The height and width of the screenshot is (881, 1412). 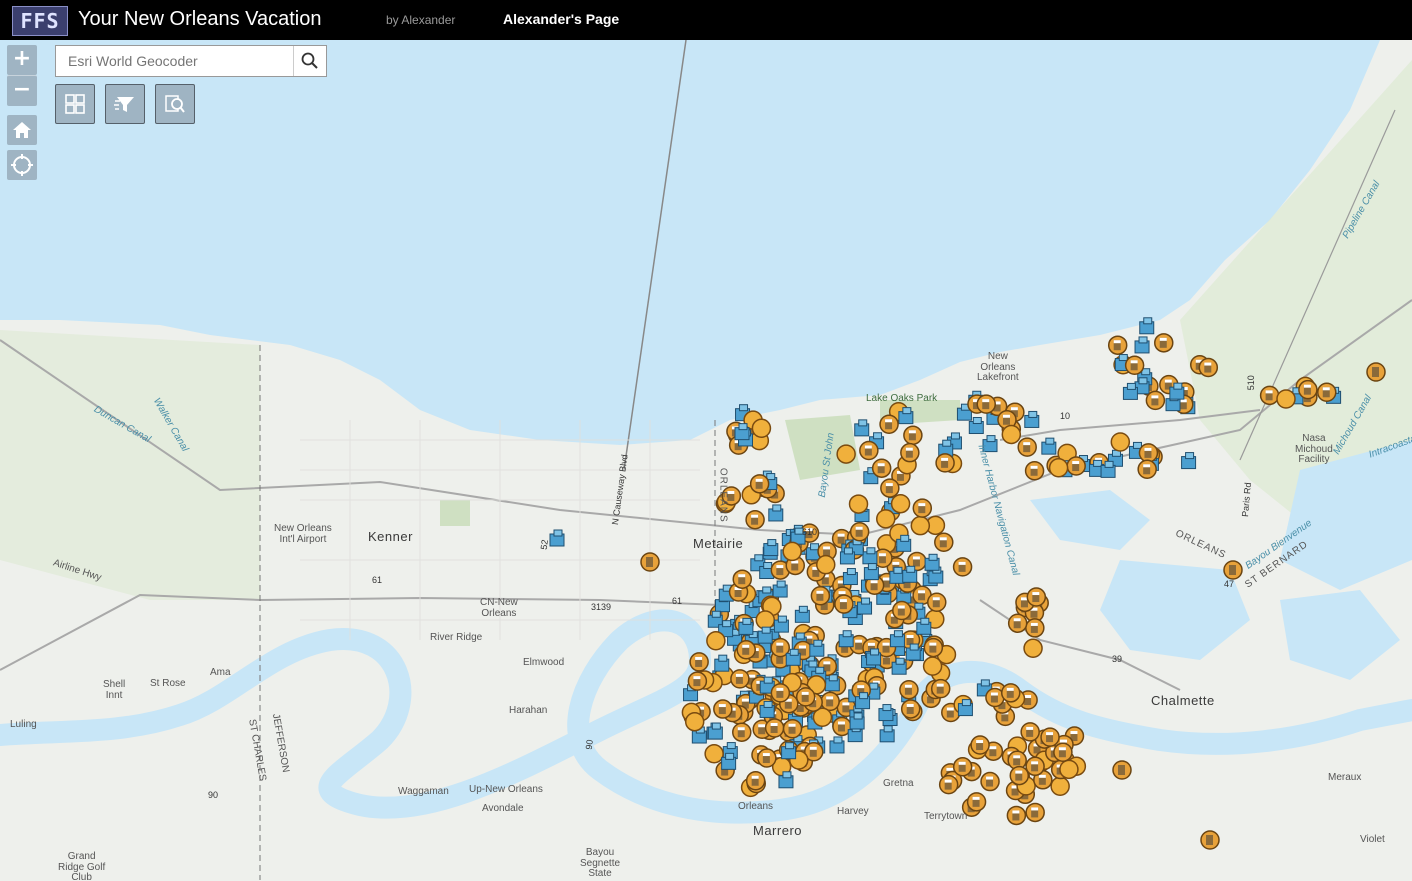 I want to click on zoom-in-button: +, so click(x=22, y=60).